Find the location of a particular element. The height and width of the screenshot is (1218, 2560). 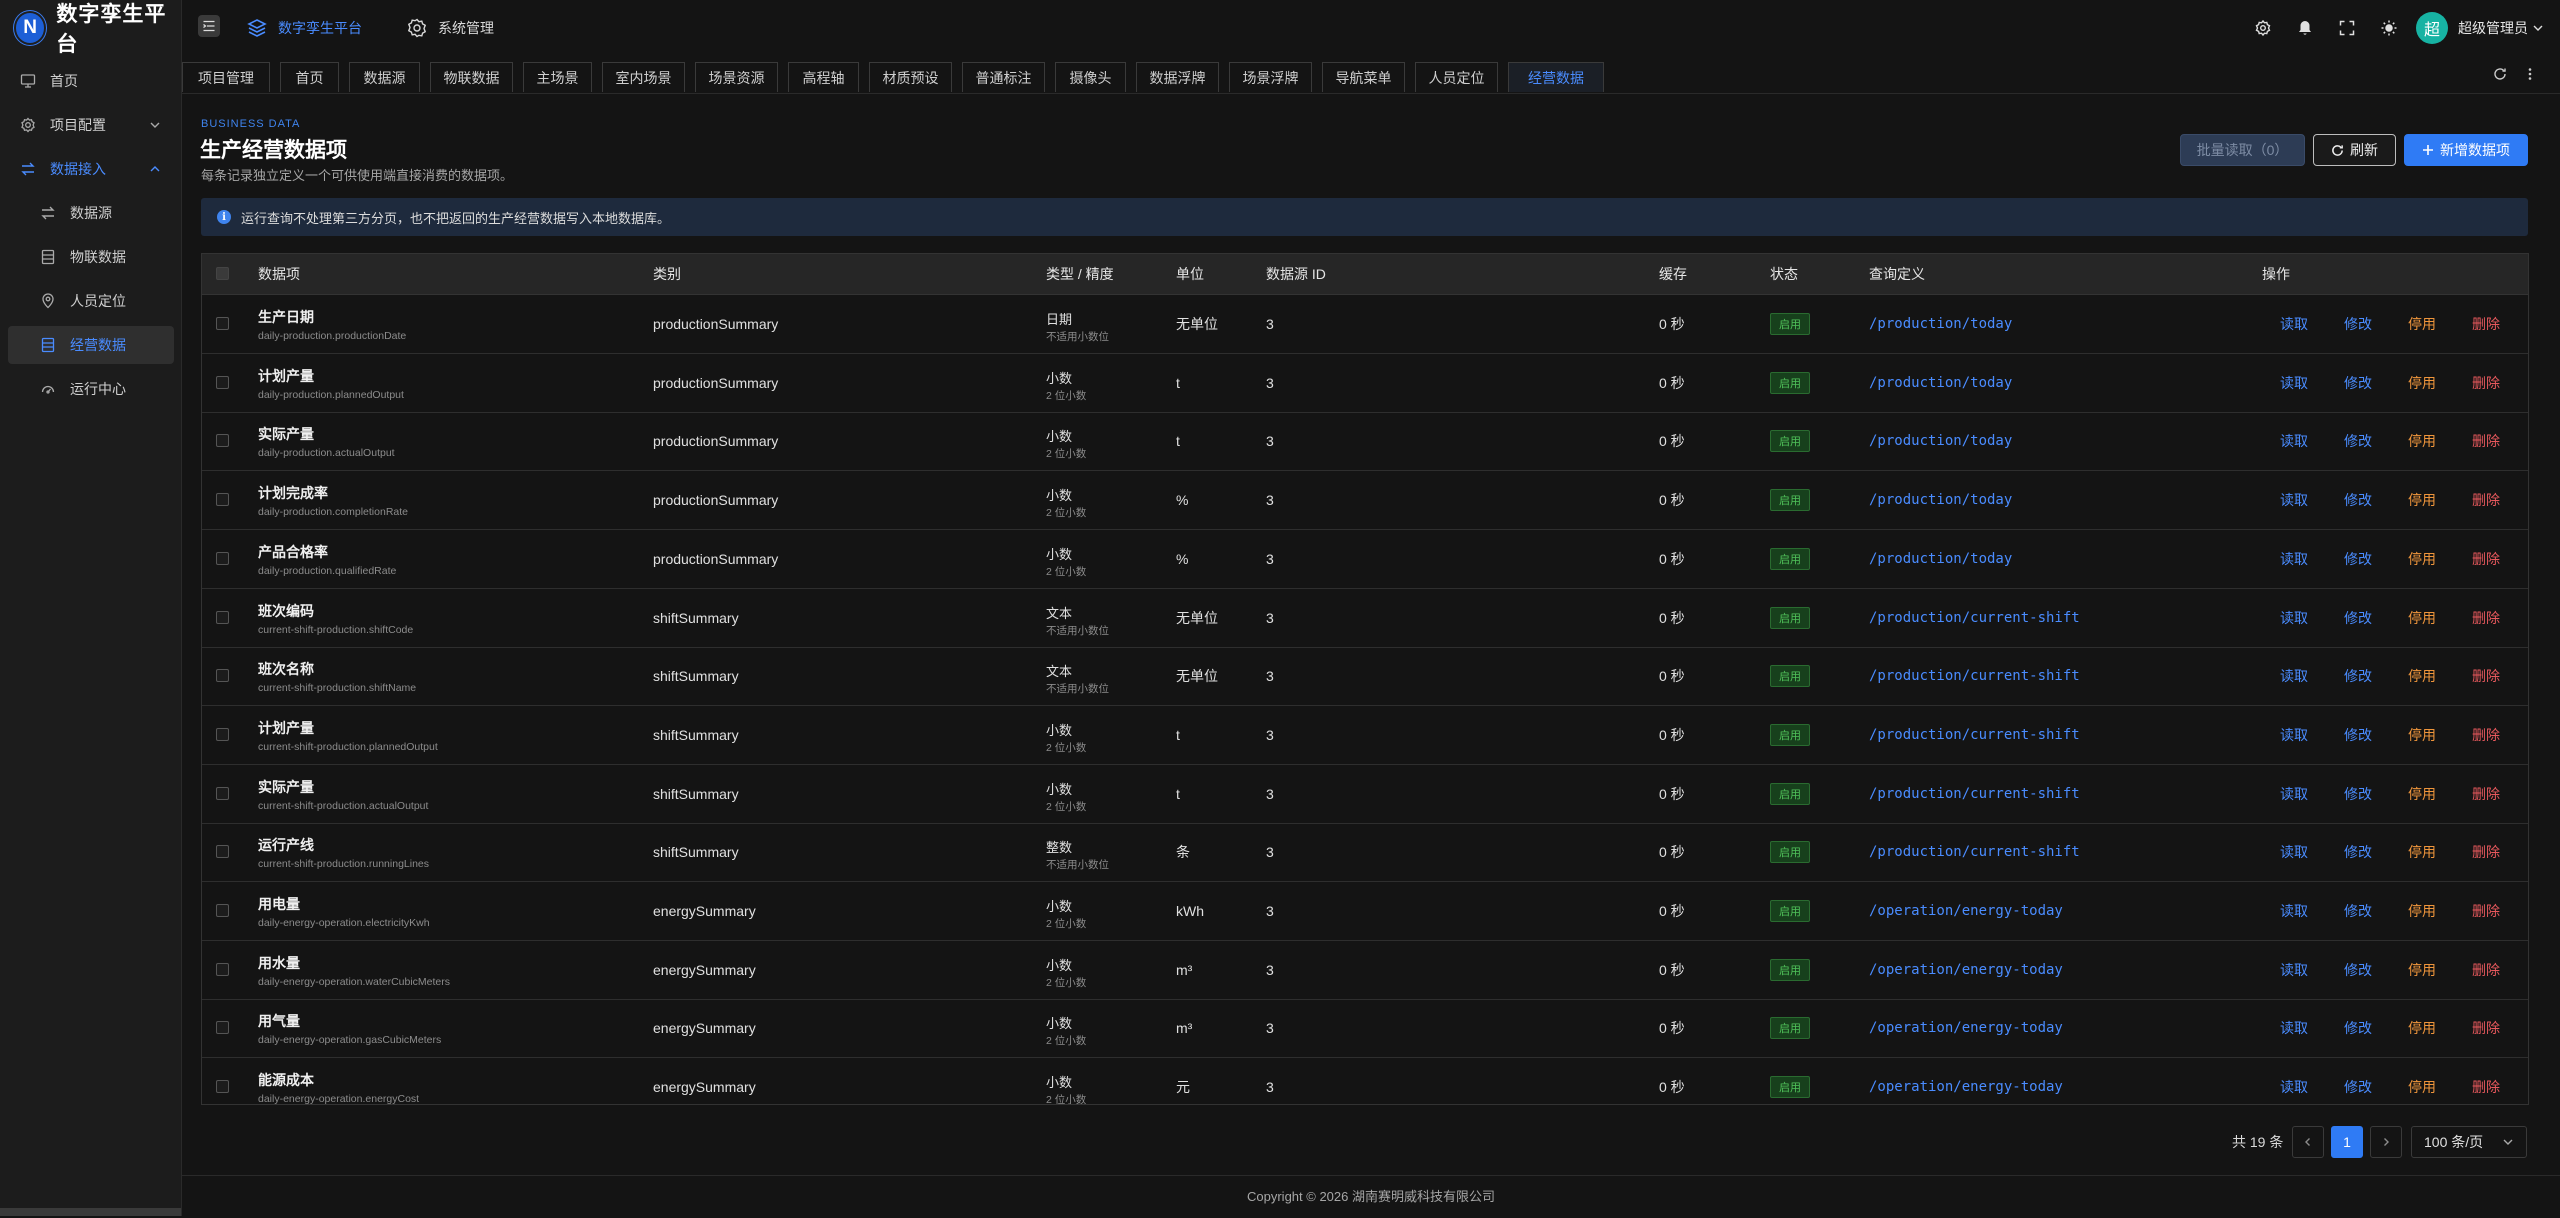

batch-read-button: 批量读取（0） is located at coordinates (2242, 150).